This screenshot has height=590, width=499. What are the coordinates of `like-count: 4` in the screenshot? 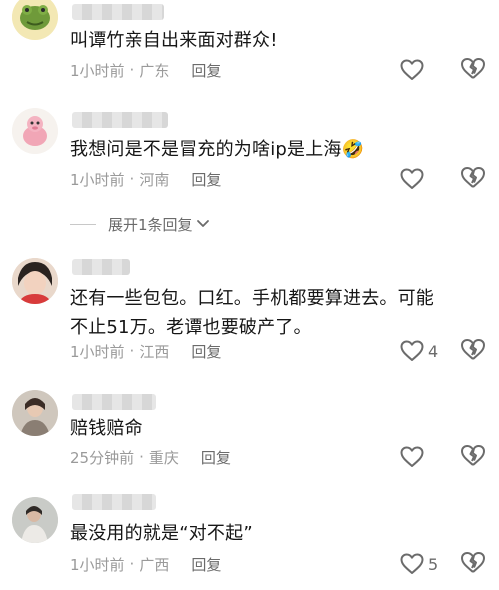 It's located at (433, 351).